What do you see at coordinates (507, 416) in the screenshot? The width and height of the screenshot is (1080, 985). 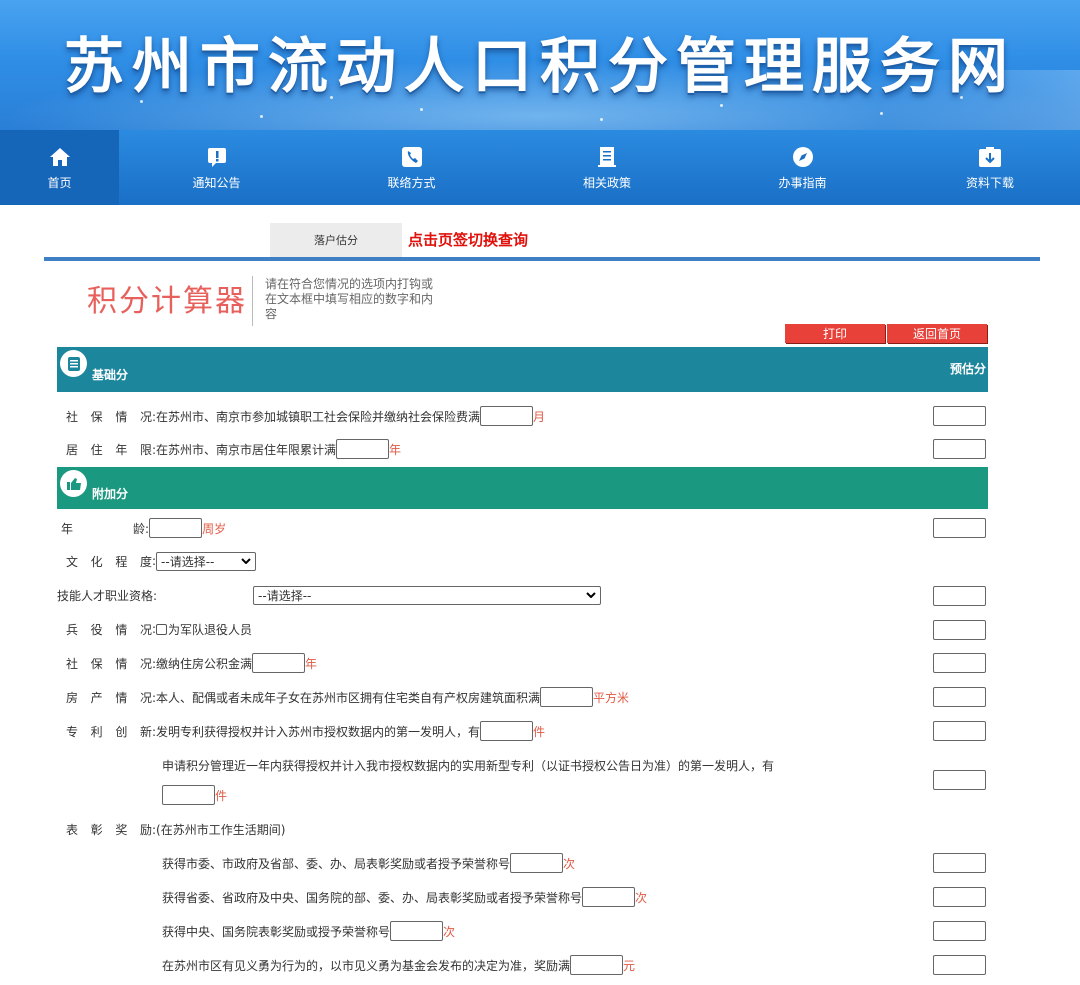 I see `social-insurance-months-input` at bounding box center [507, 416].